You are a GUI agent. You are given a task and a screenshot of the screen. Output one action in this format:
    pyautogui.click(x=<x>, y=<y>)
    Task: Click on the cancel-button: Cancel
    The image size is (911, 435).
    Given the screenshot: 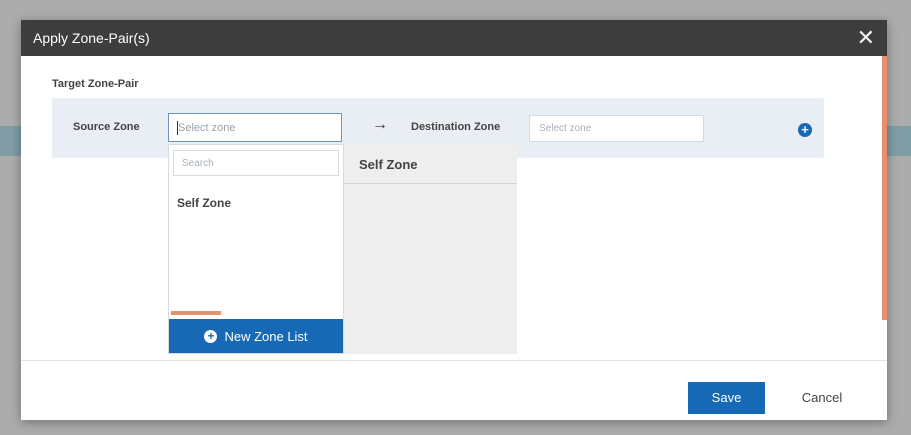 What is the action you would take?
    pyautogui.click(x=822, y=398)
    